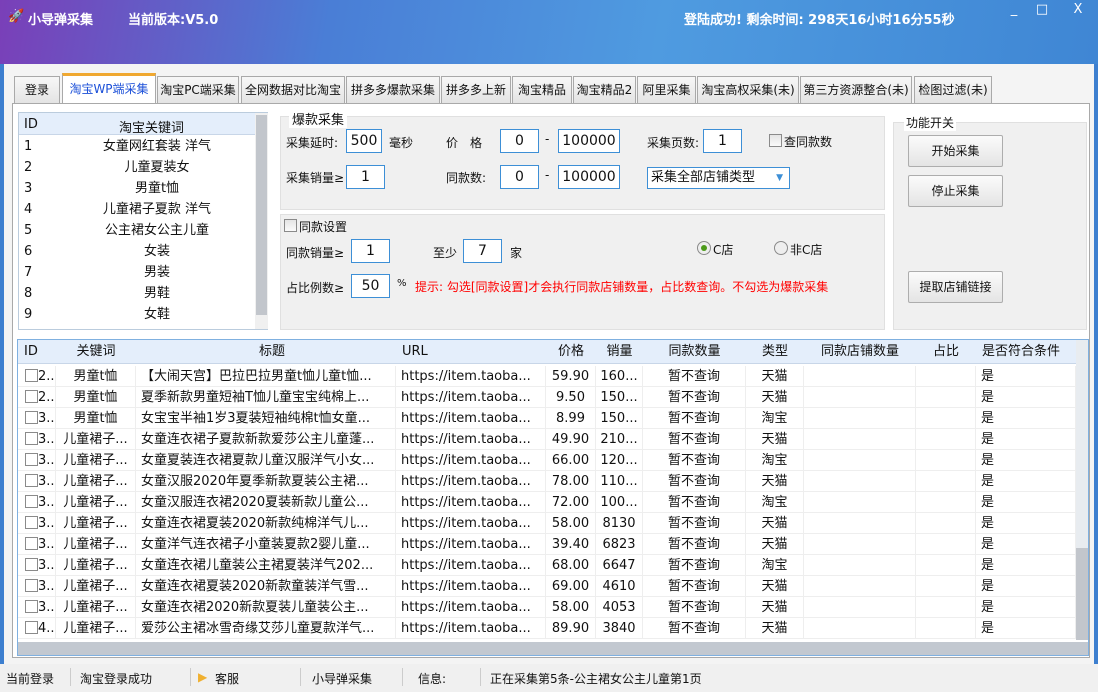 This screenshot has width=1098, height=692. I want to click on keyword-row: 5 公主裙女公主儿童, so click(137, 230).